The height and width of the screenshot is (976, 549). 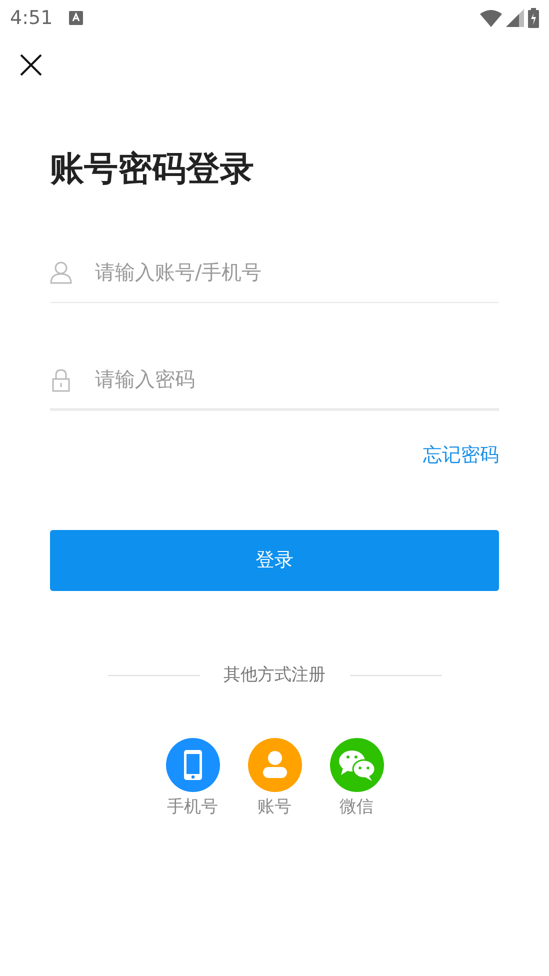 I want to click on page-title: 账号密码登录, so click(x=152, y=169).